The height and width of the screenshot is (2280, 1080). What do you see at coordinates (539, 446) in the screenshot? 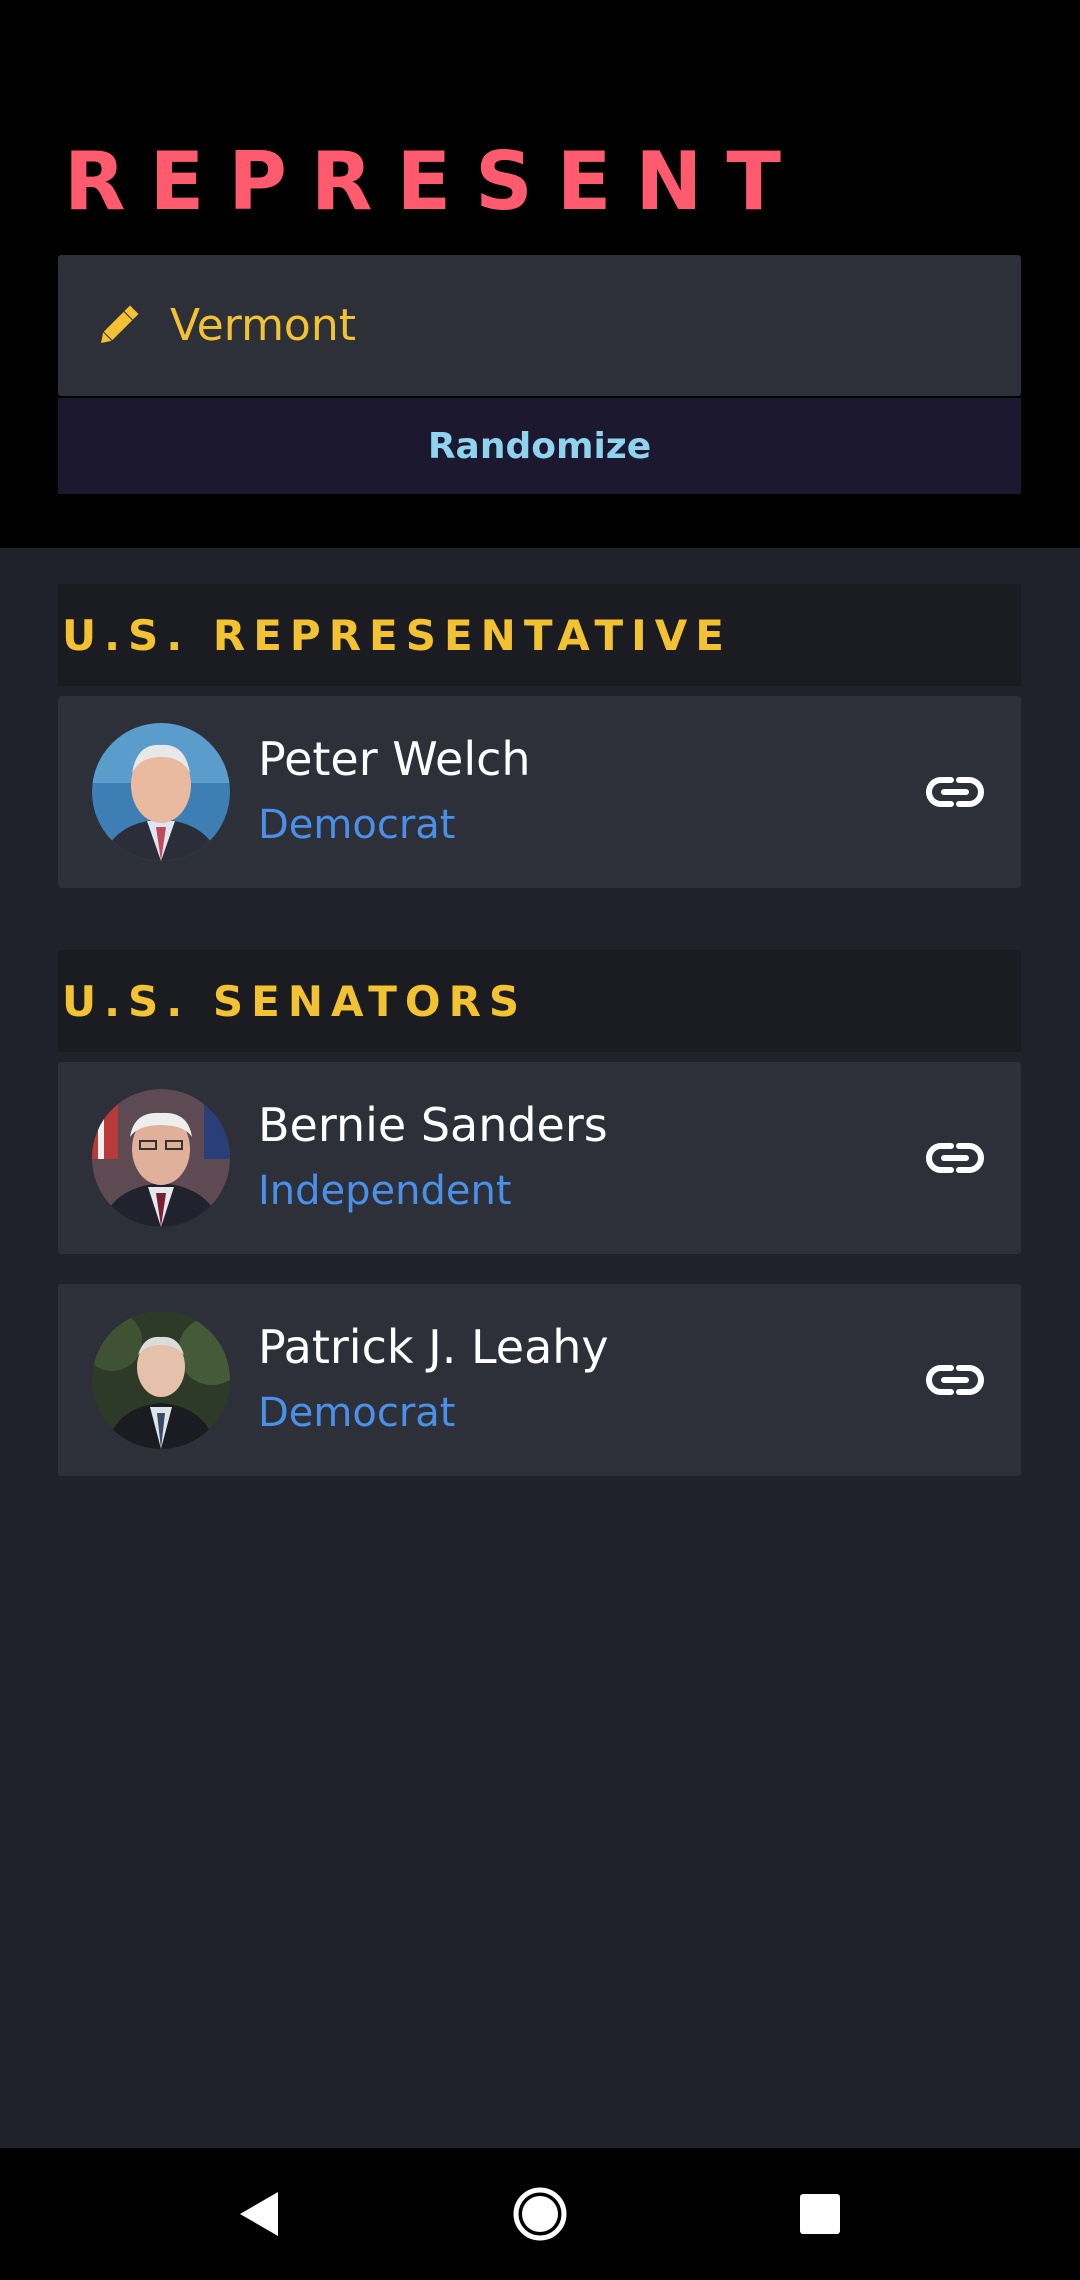
I see `randomize-button: Randomize` at bounding box center [539, 446].